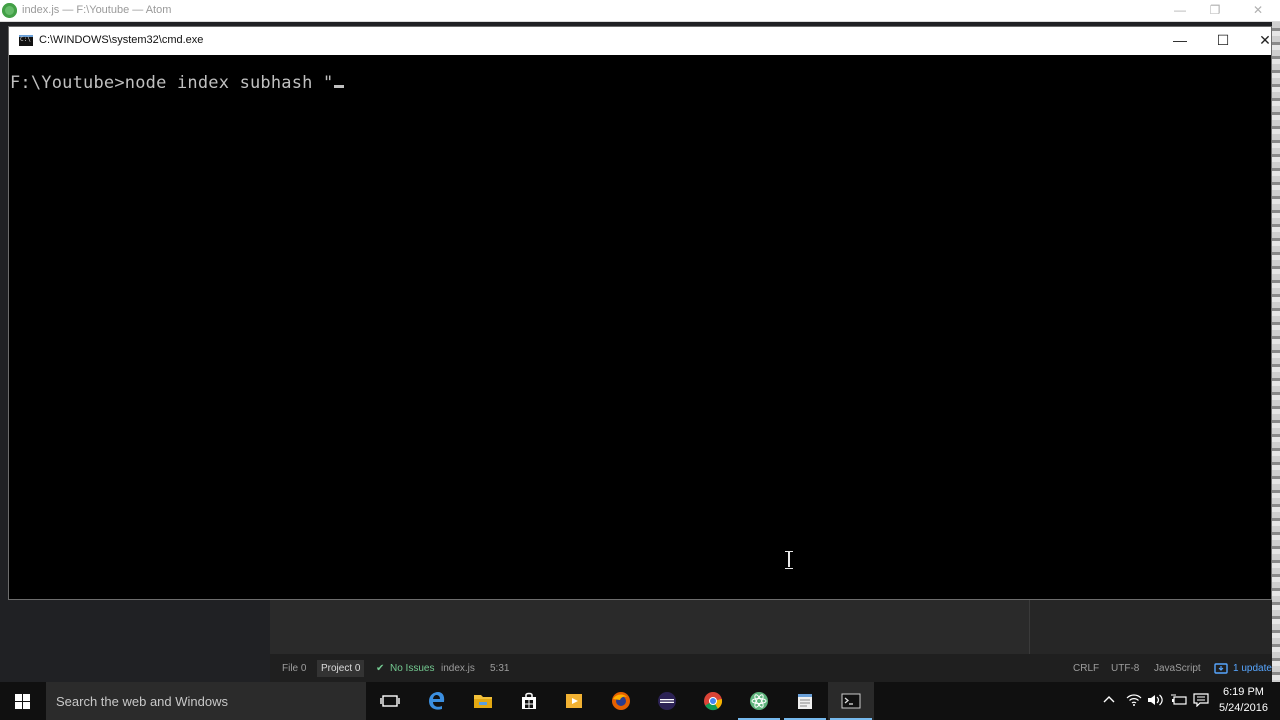 This screenshot has height=720, width=1280. Describe the element at coordinates (789, 560) in the screenshot. I see `ibeam-cursor-icon` at that location.